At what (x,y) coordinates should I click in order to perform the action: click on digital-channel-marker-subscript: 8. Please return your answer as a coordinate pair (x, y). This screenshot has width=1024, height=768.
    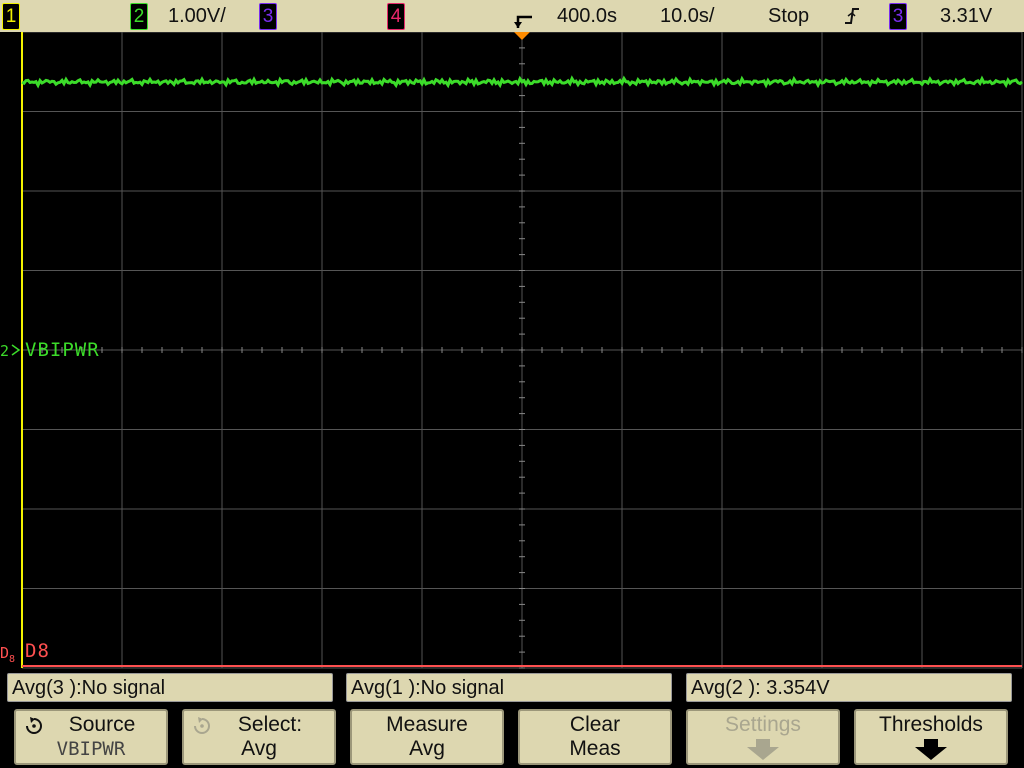
    Looking at the image, I should click on (13, 659).